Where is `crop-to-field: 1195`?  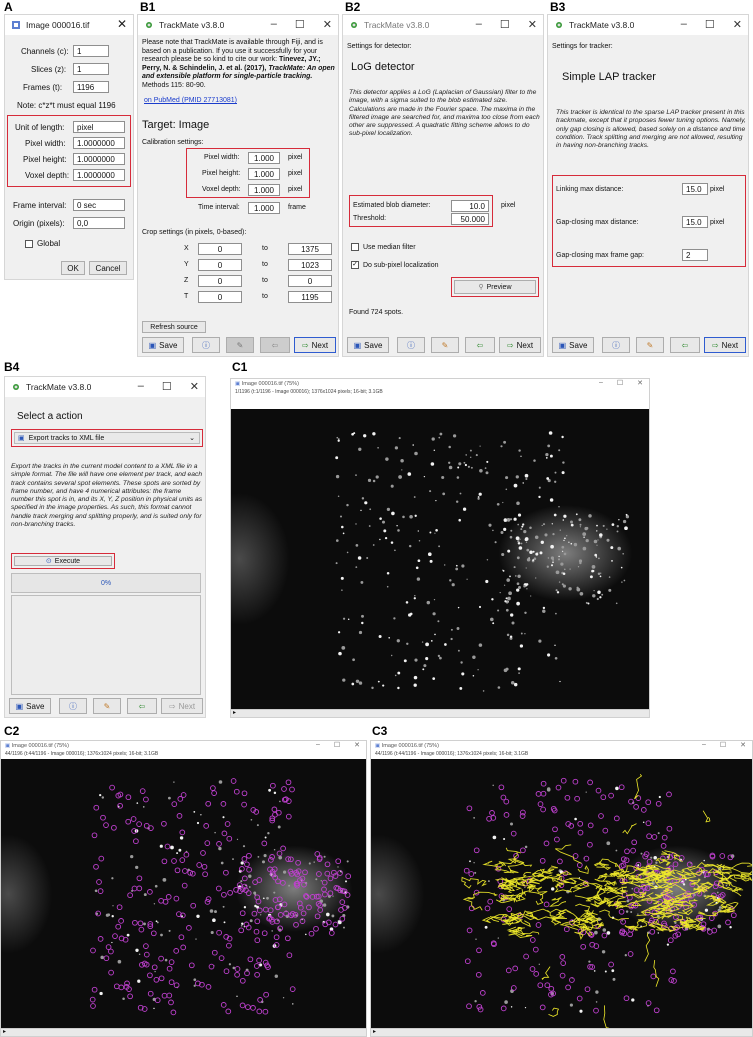
crop-to-field: 1195 is located at coordinates (310, 297).